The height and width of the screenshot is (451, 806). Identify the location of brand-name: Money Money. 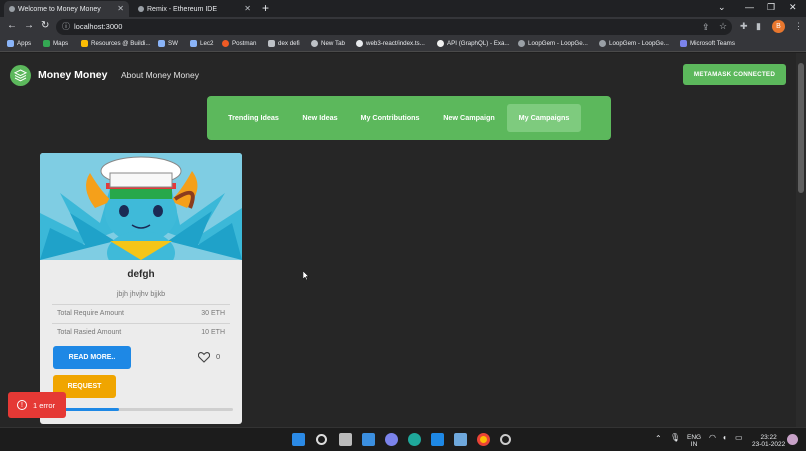
(72, 75).